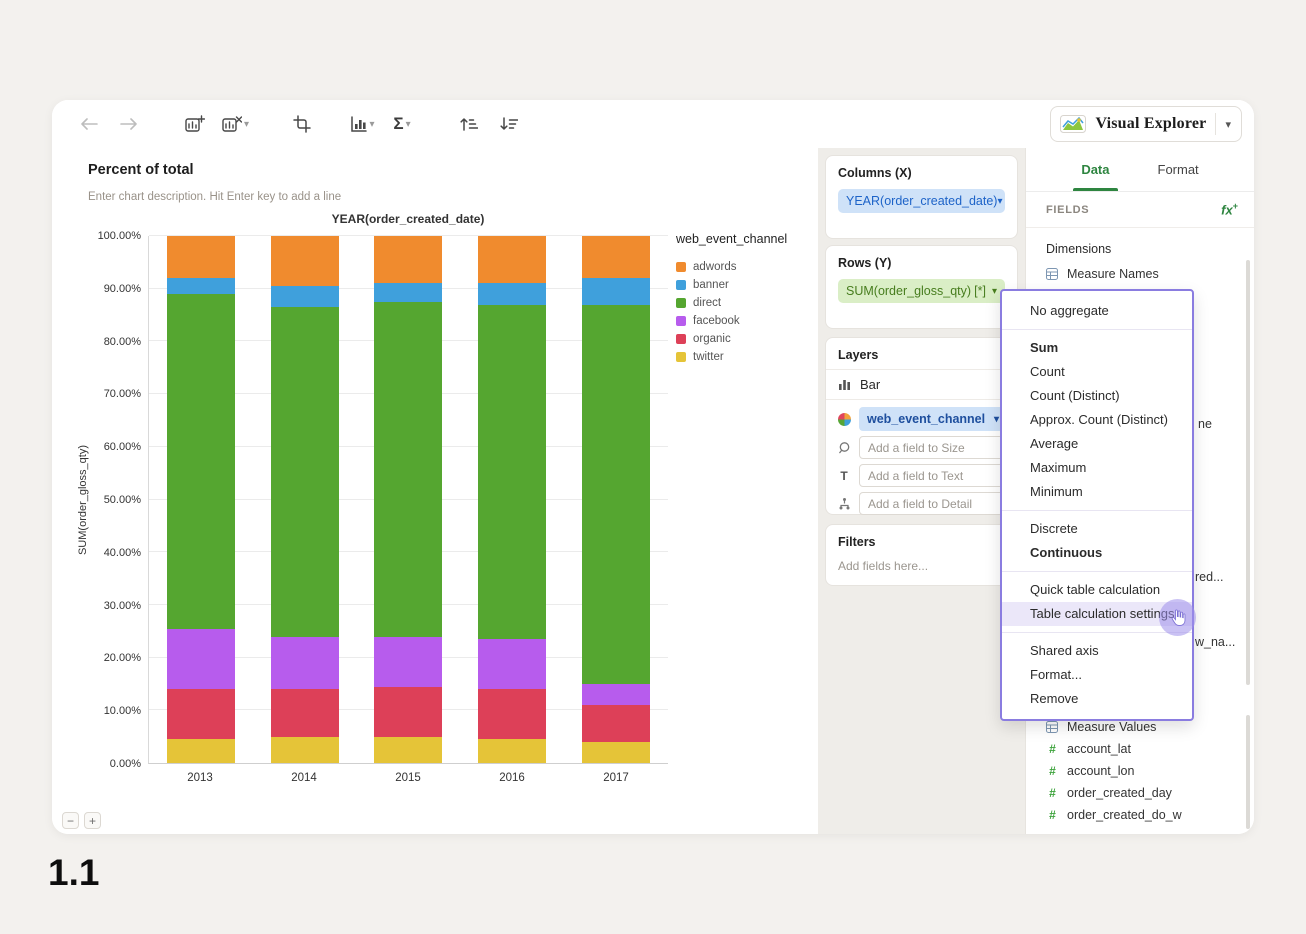 The width and height of the screenshot is (1306, 934). Describe the element at coordinates (122, 500) in the screenshot. I see `y-tick-label: 50.00%` at that location.